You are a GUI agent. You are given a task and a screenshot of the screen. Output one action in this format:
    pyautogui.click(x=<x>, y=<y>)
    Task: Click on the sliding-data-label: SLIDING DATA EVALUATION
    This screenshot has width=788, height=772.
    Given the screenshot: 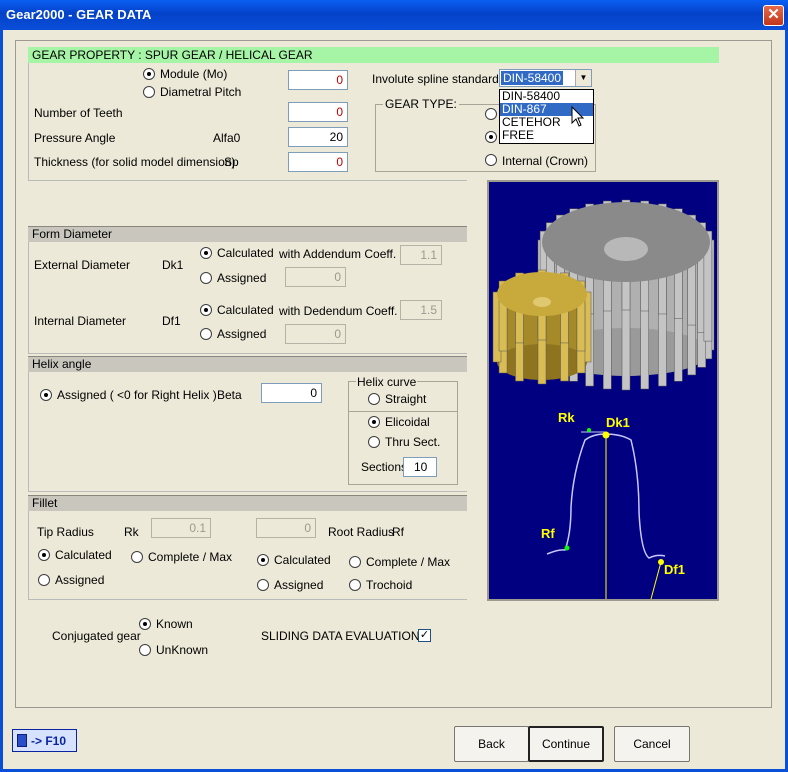 What is the action you would take?
    pyautogui.click(x=340, y=636)
    